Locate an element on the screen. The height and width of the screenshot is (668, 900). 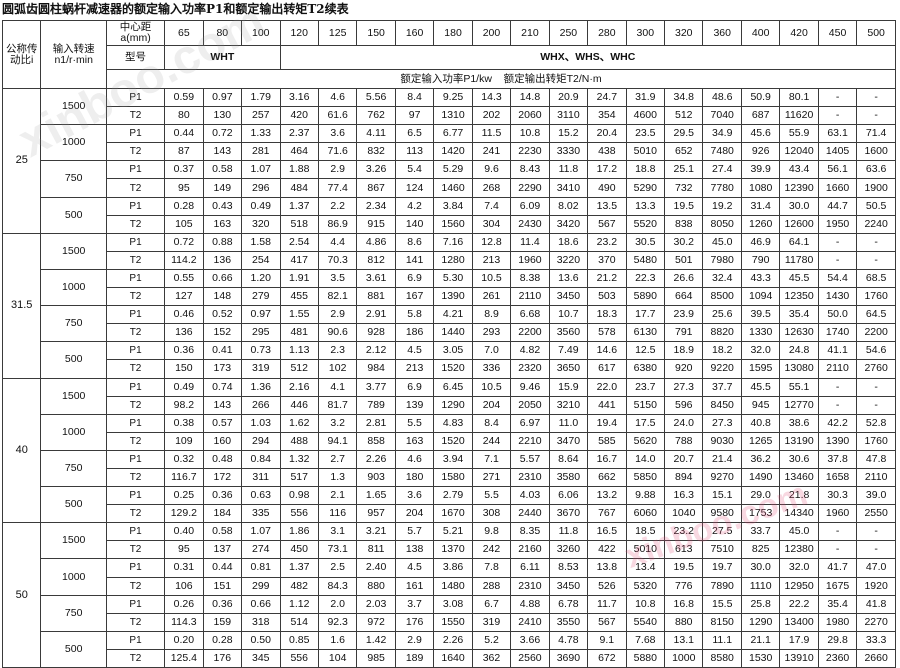
value-cell: 213 is located at coordinates (491, 260).